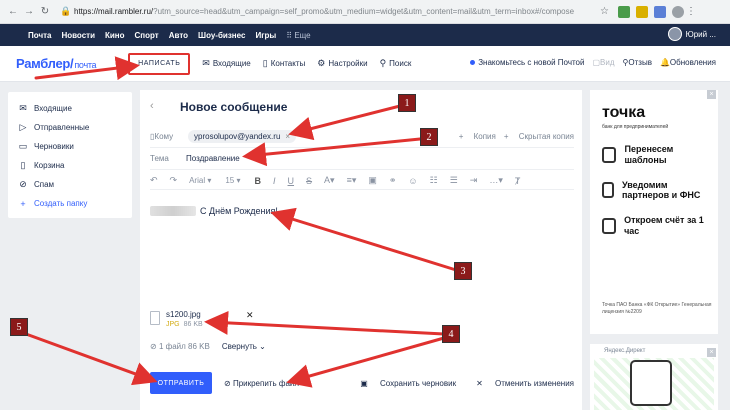  I want to click on ad-feature-text: Уведомим партнеров и ФНС, so click(661, 190).